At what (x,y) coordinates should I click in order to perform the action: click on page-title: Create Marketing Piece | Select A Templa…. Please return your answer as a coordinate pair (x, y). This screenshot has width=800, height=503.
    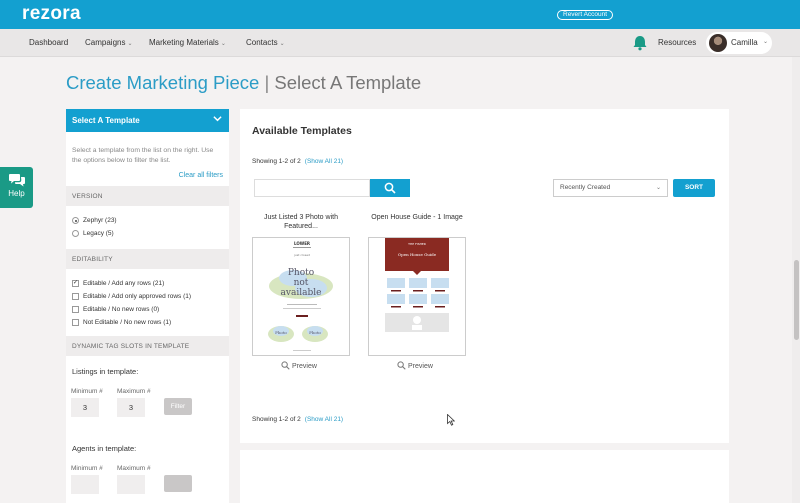
    Looking at the image, I should click on (243, 83).